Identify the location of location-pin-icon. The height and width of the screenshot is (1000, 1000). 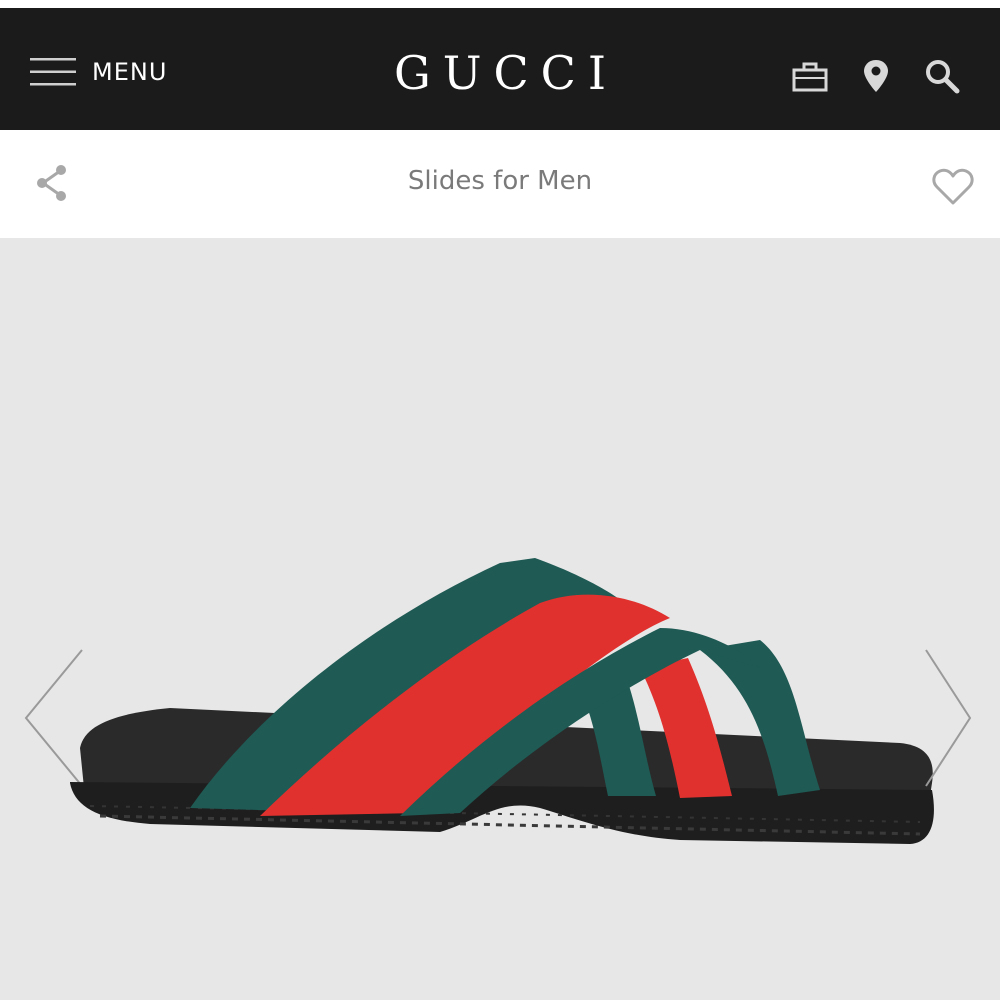
(876, 76).